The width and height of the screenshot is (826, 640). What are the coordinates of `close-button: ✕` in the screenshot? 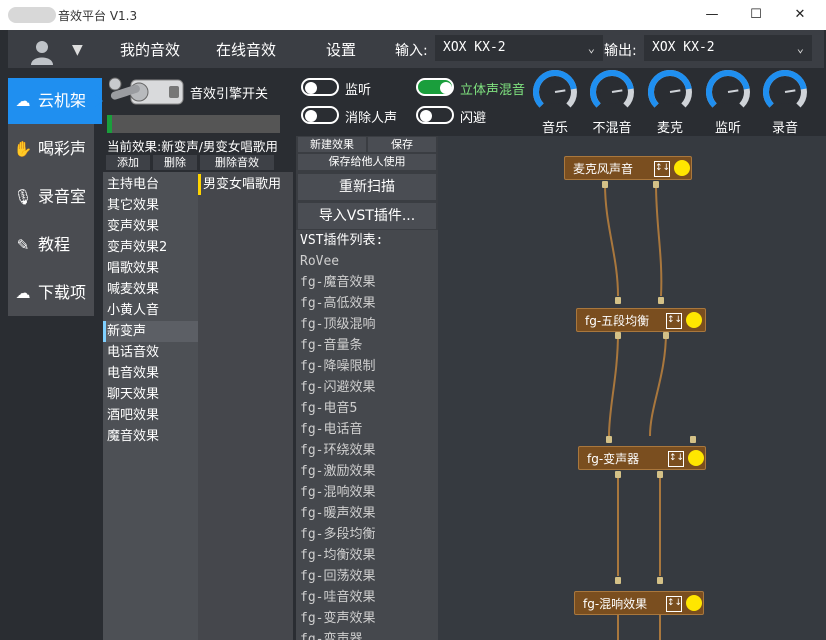 It's located at (800, 15).